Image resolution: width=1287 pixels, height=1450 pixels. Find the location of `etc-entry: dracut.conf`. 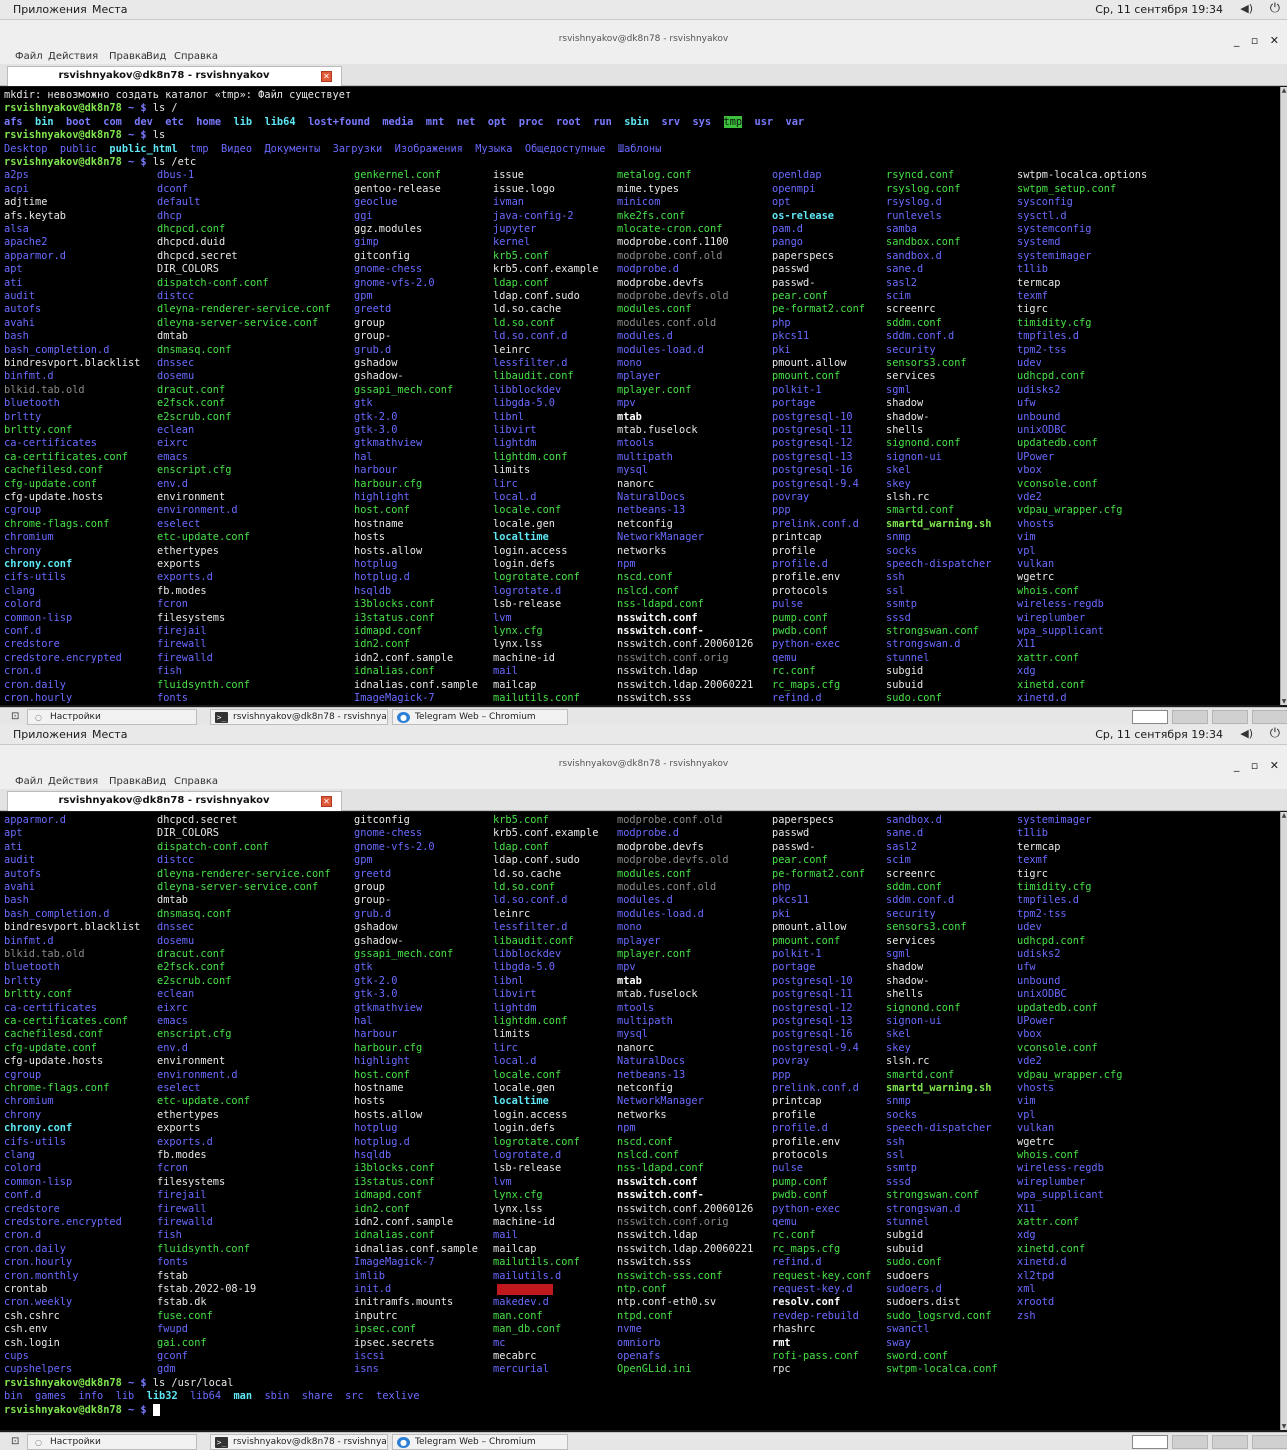

etc-entry: dracut.conf is located at coordinates (191, 389).